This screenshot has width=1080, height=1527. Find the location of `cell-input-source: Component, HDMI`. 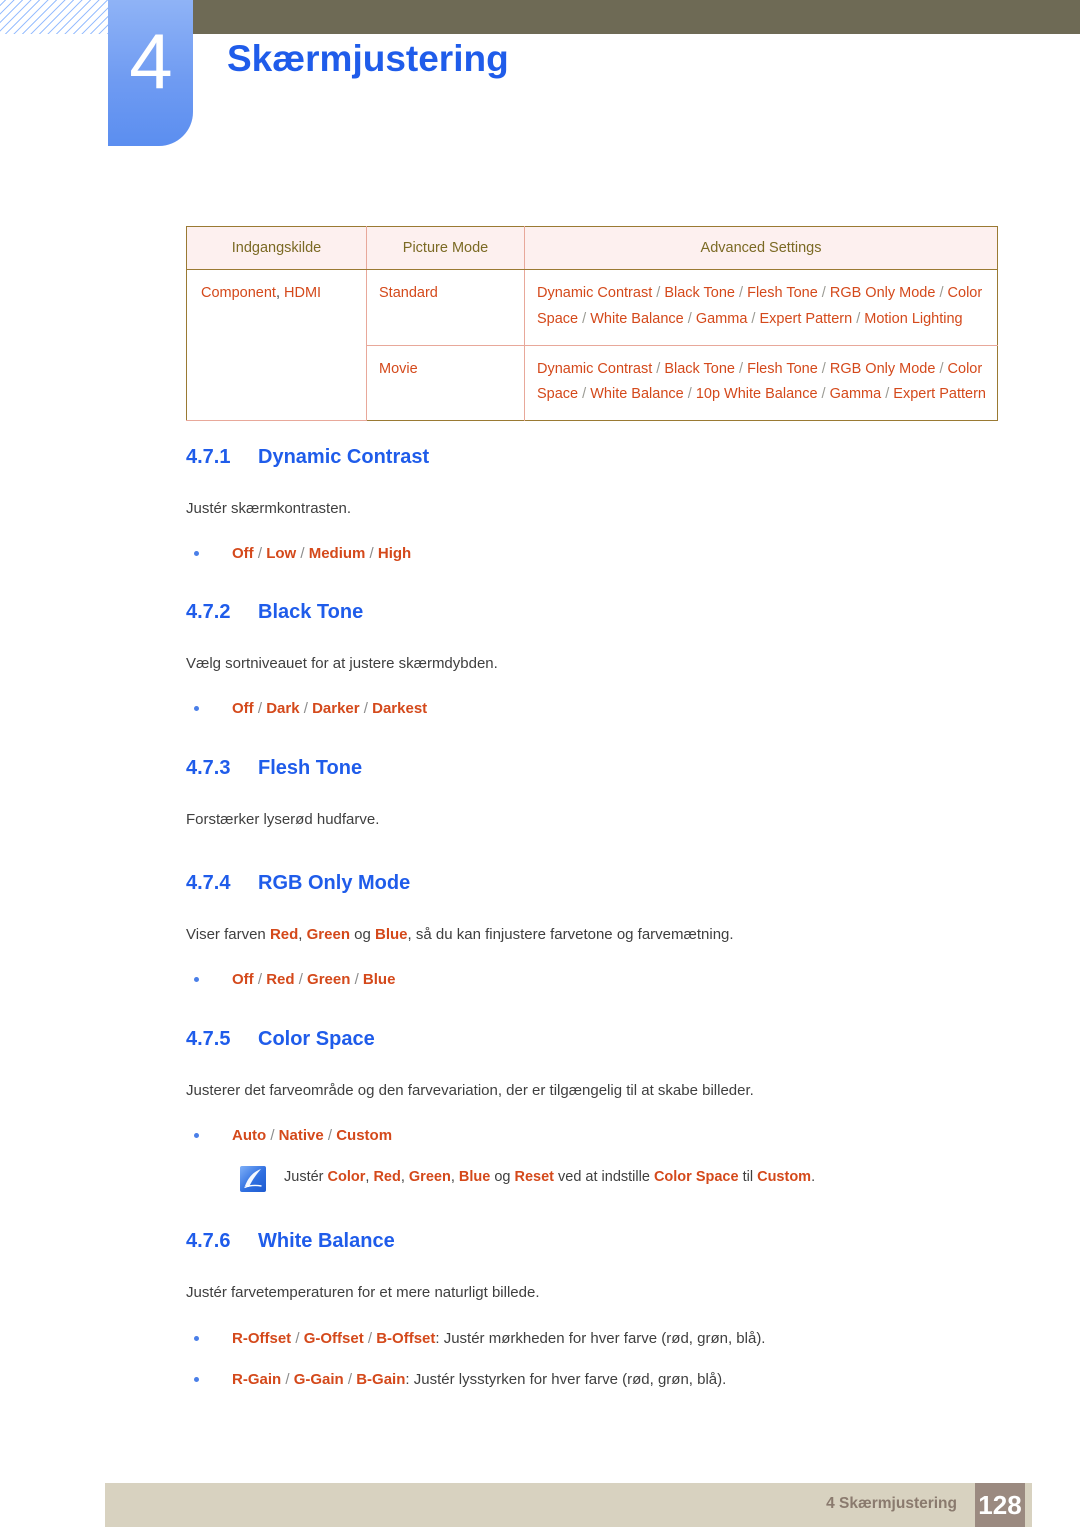

cell-input-source: Component, HDMI is located at coordinates (276, 345).